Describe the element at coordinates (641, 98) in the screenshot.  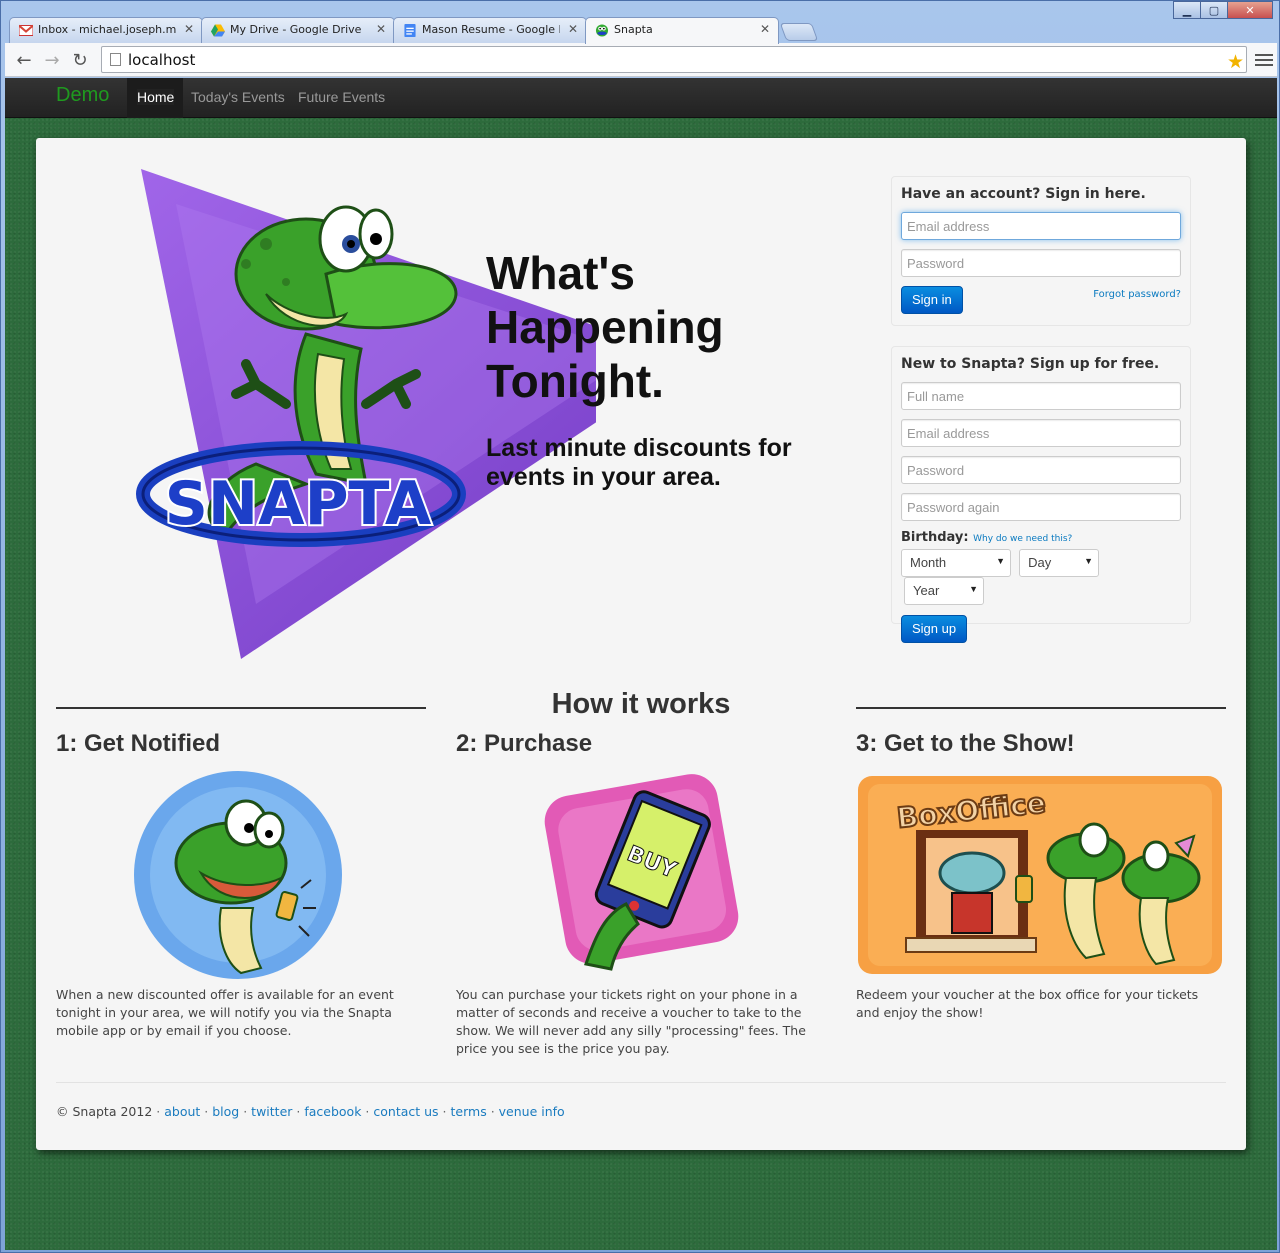
I see `site-navbar: Demo Home Today's Events Future Events` at that location.